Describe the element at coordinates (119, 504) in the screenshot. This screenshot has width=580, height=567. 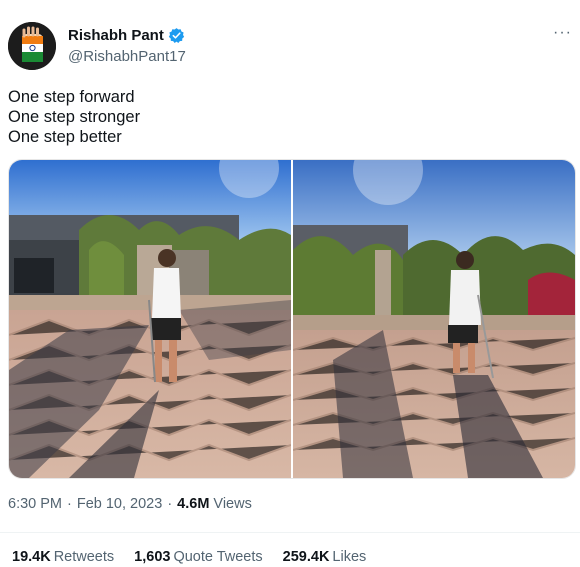
I see `tweet-date: Feb 10, 2023` at that location.